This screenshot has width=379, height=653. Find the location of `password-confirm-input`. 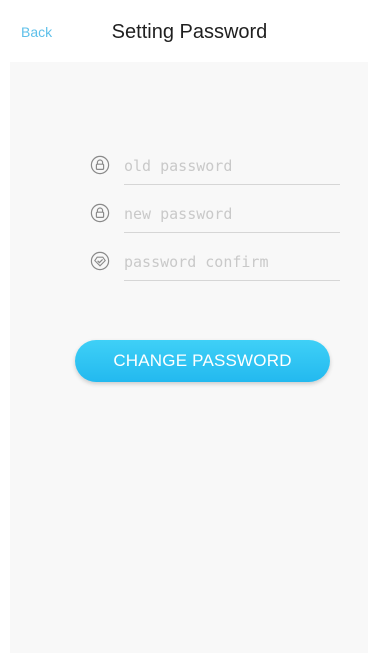

password-confirm-input is located at coordinates (232, 262).